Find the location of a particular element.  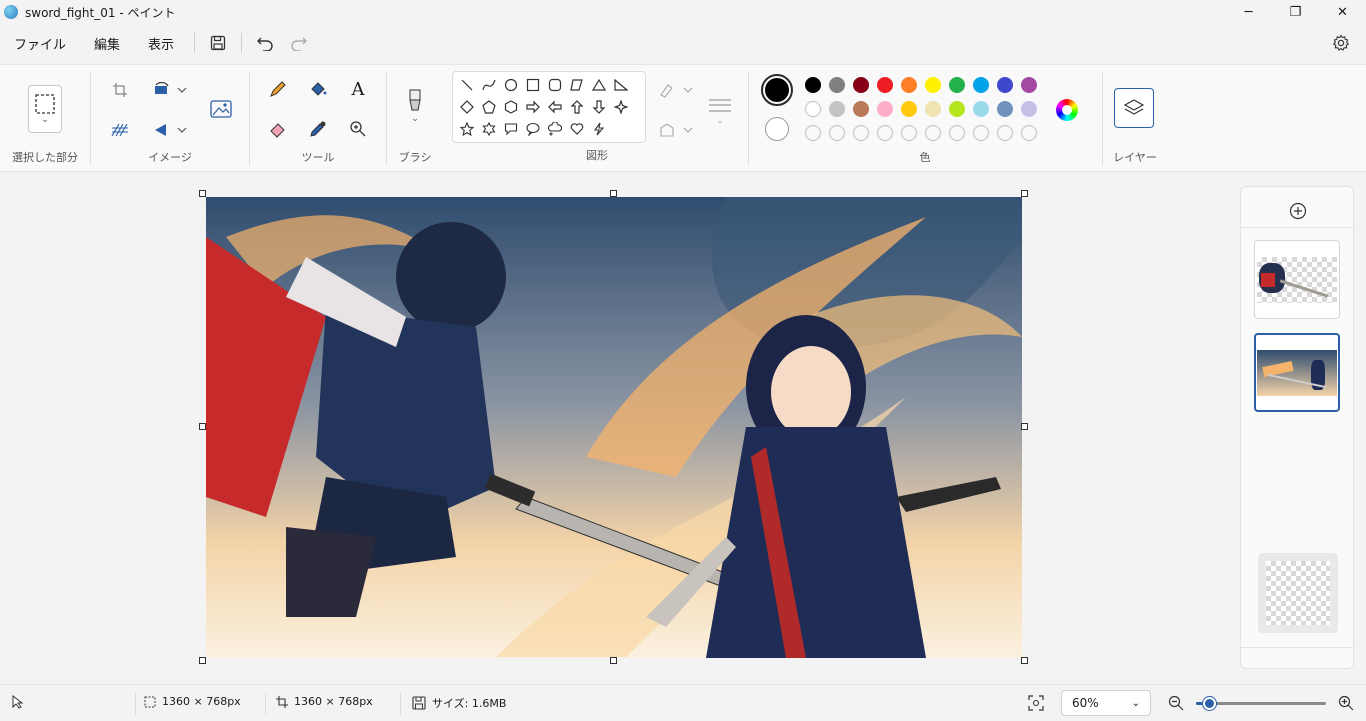

curve-shape-icon is located at coordinates (489, 85).